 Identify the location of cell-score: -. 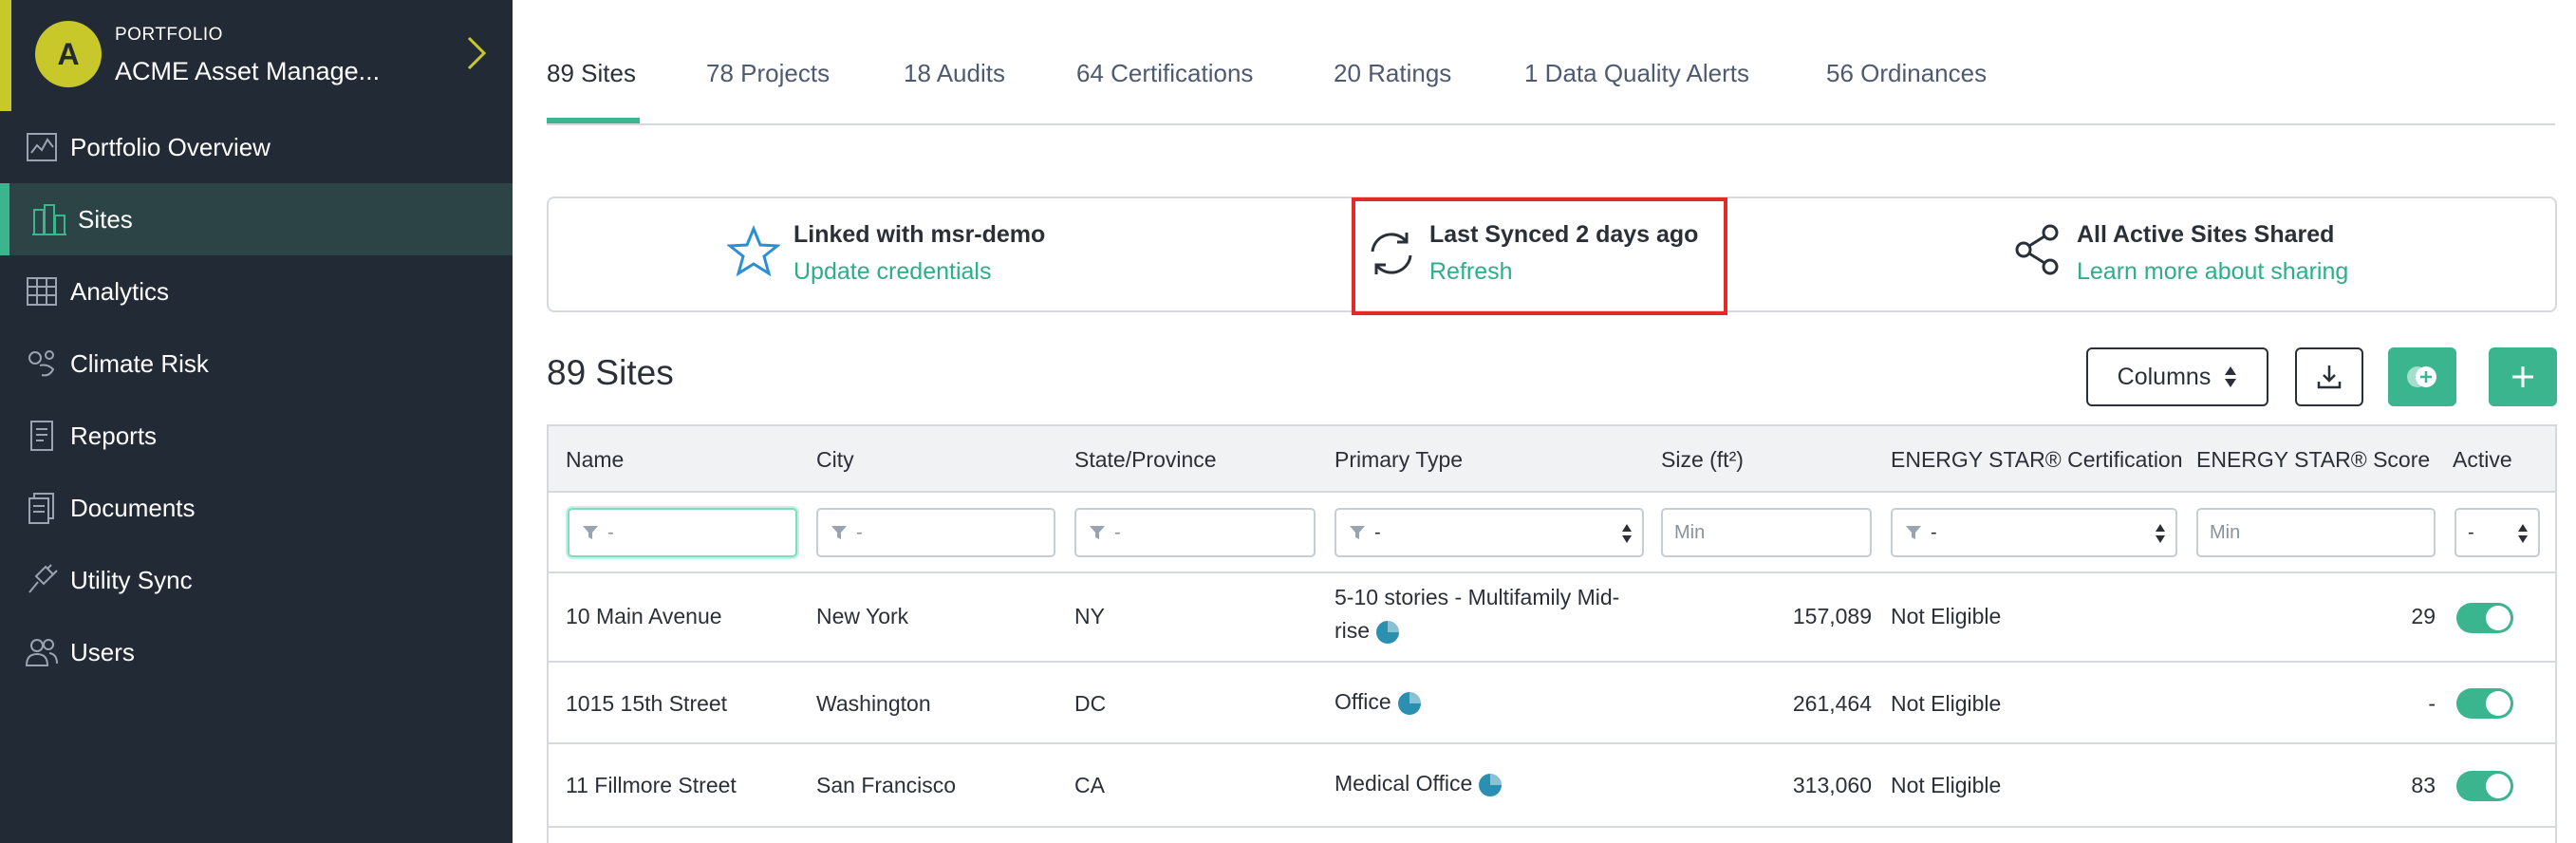
(2432, 703).